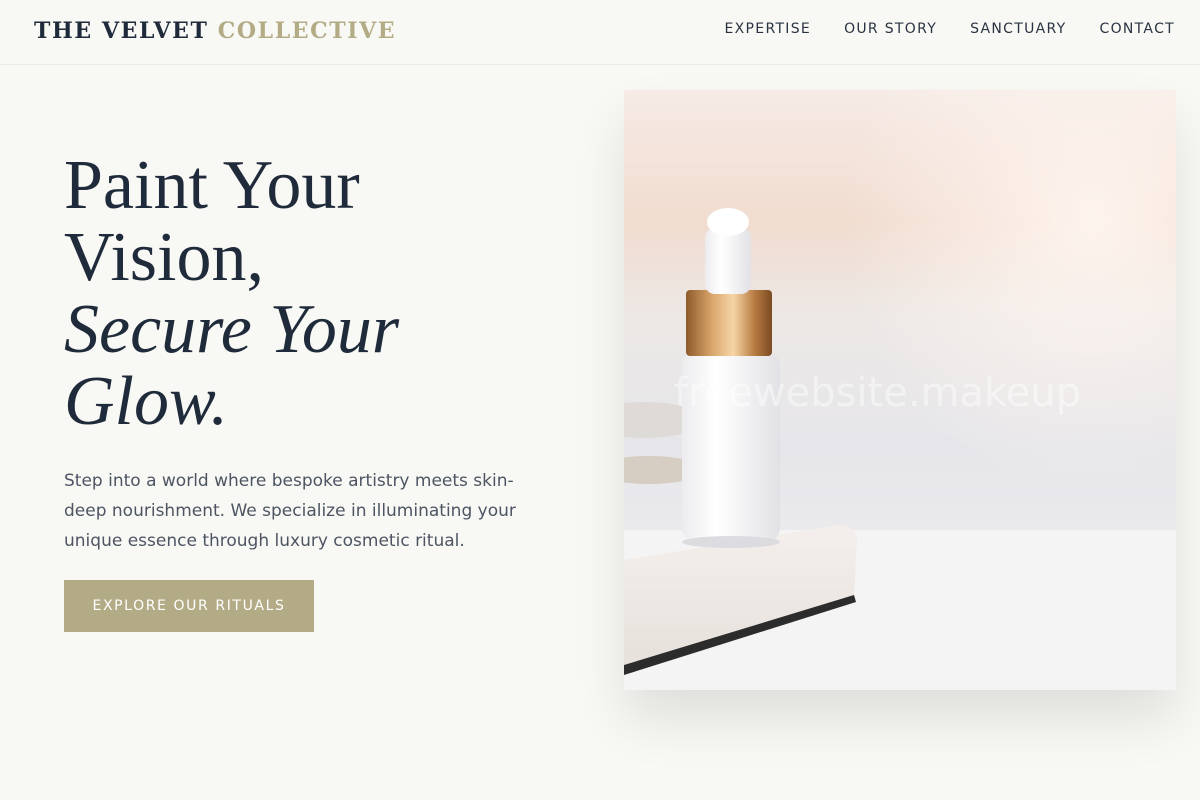 The height and width of the screenshot is (800, 1200). Describe the element at coordinates (189, 606) in the screenshot. I see `explore-rituals-button: EXPLORE OUR RITUALS` at that location.